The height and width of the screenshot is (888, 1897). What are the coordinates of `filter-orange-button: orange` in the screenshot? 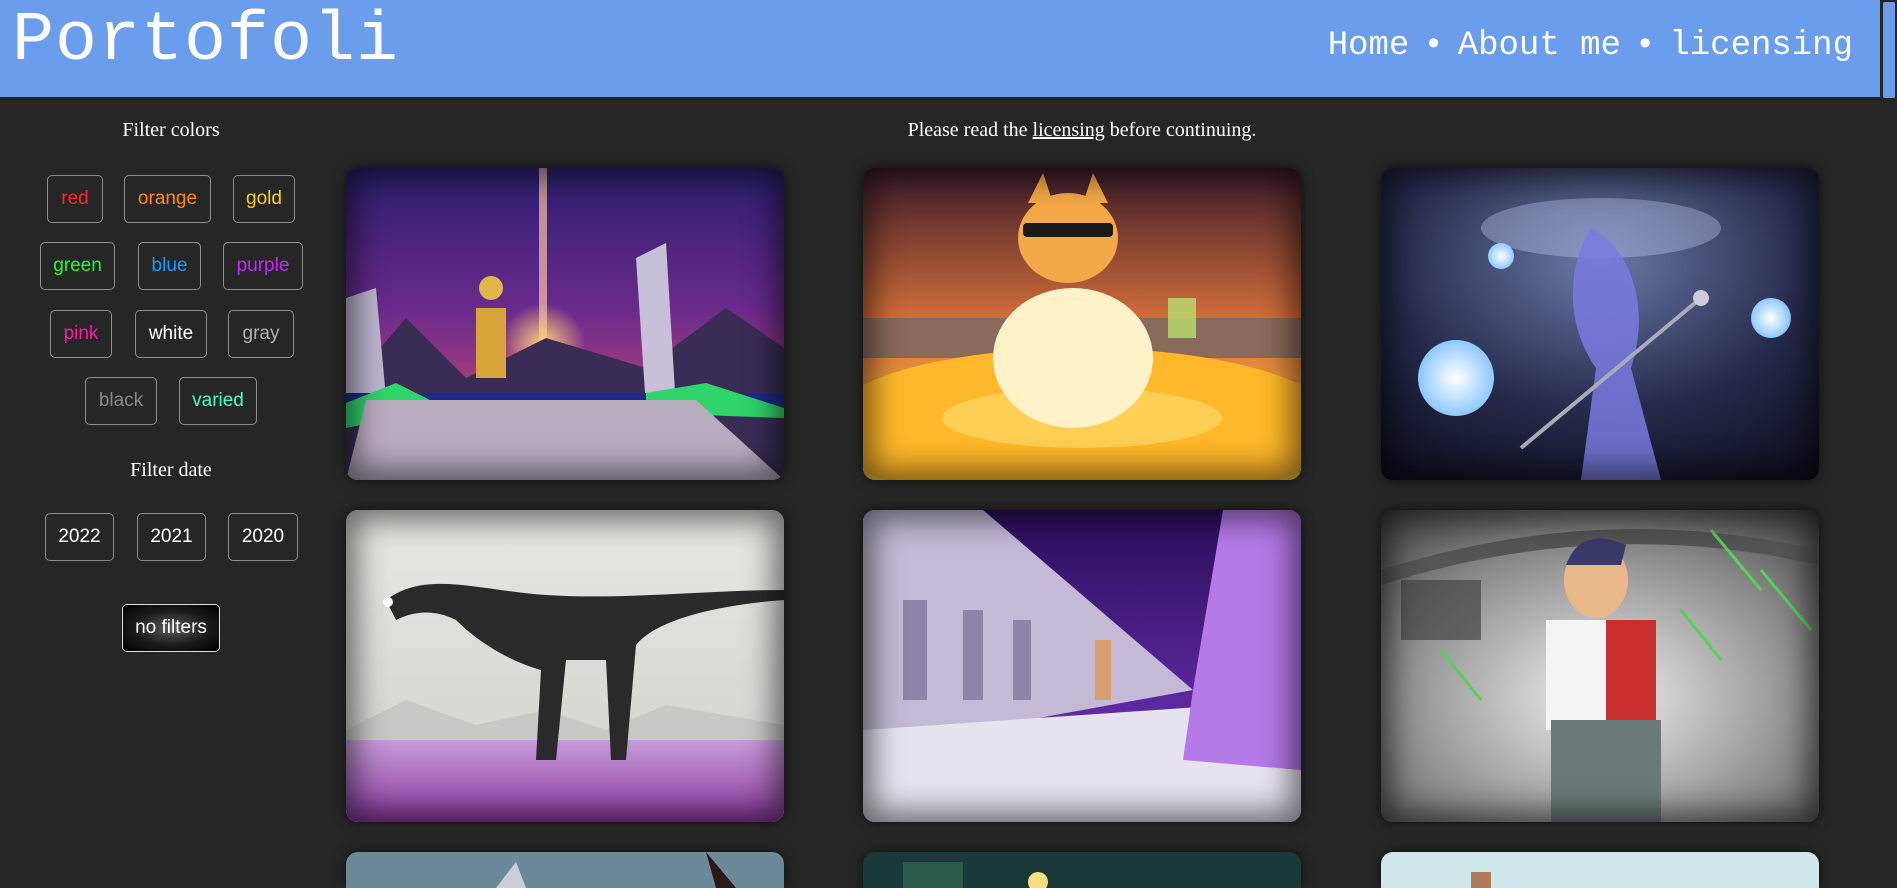 It's located at (167, 199).